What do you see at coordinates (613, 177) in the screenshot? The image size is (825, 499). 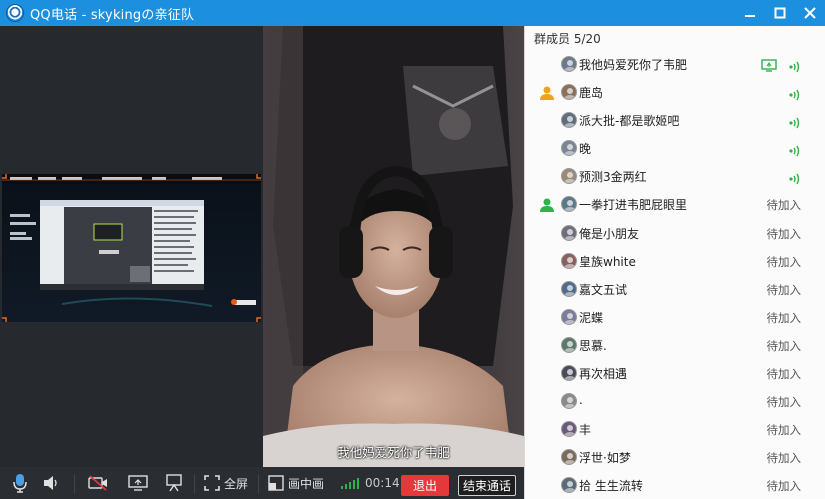 I see `member-name: 预测3金两红` at bounding box center [613, 177].